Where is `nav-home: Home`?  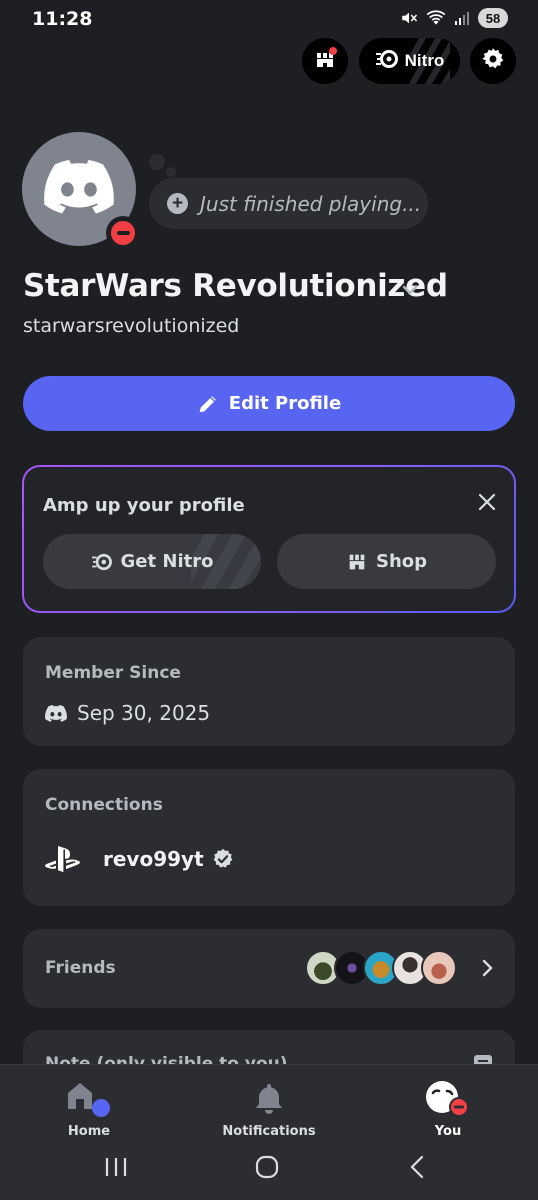 nav-home: Home is located at coordinates (89, 1105).